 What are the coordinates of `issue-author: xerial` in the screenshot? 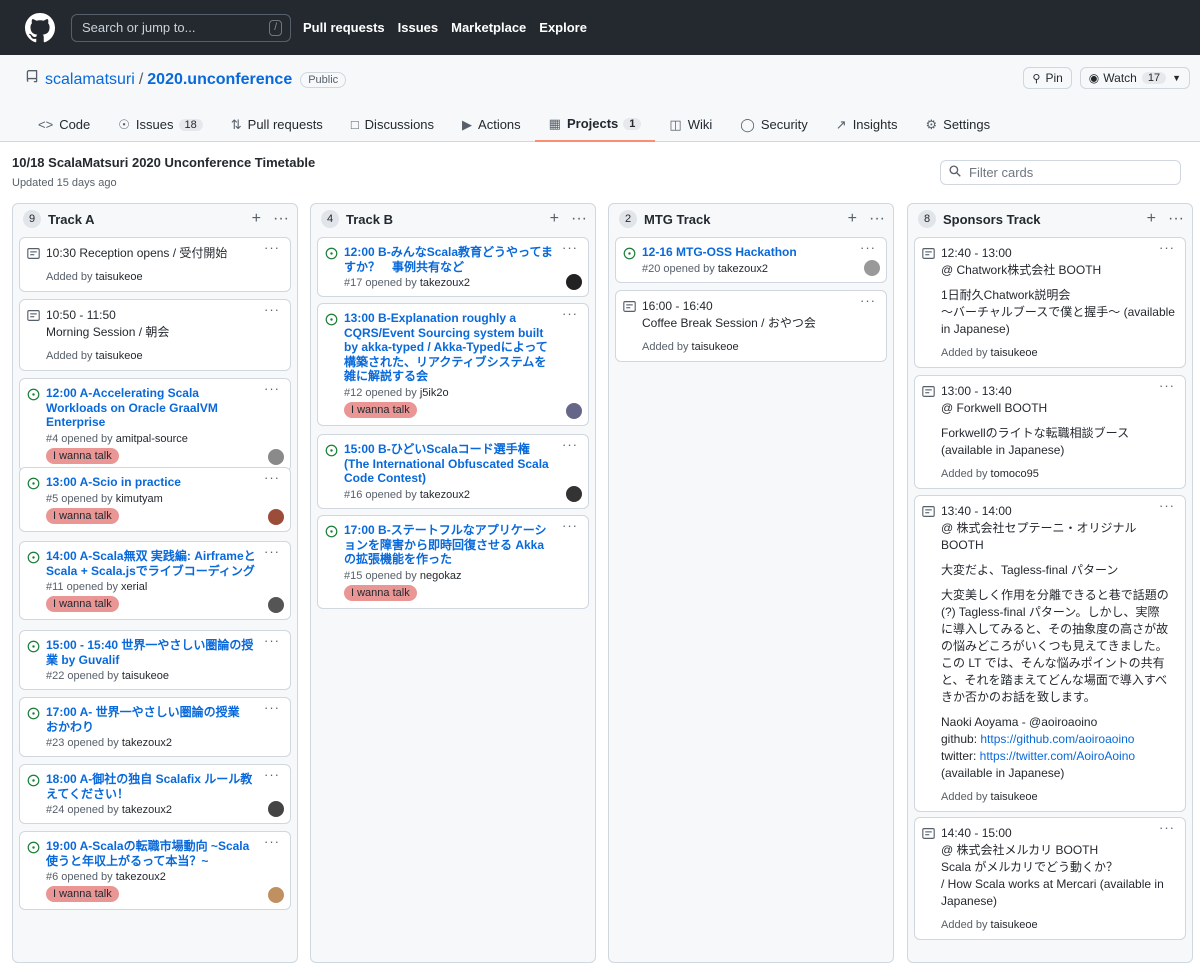 It's located at (134, 587).